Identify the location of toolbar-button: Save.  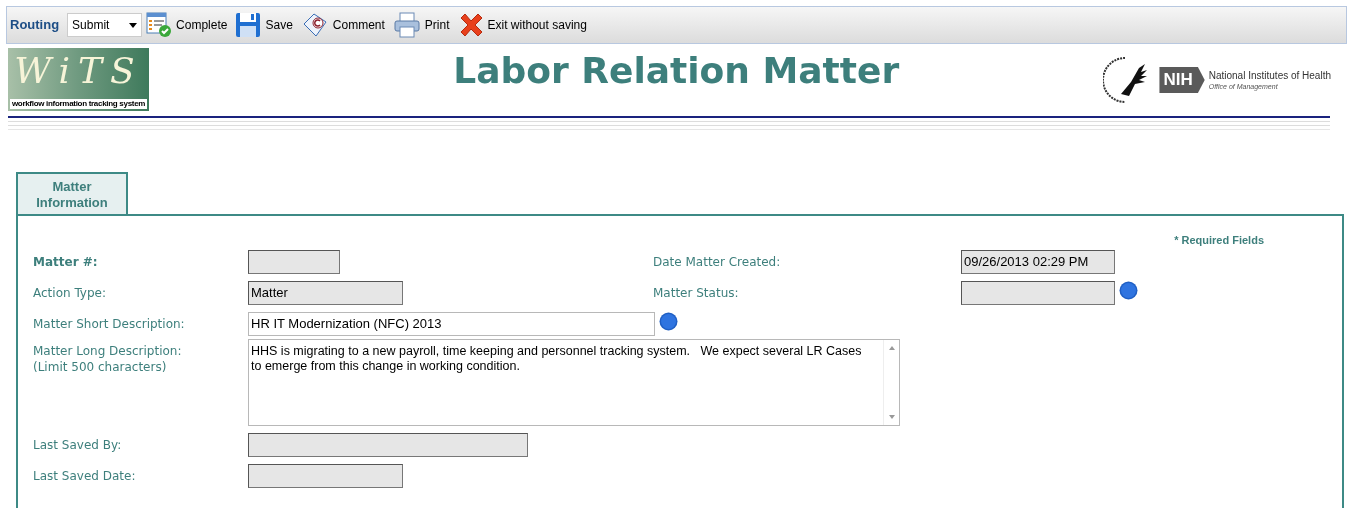
(279, 25).